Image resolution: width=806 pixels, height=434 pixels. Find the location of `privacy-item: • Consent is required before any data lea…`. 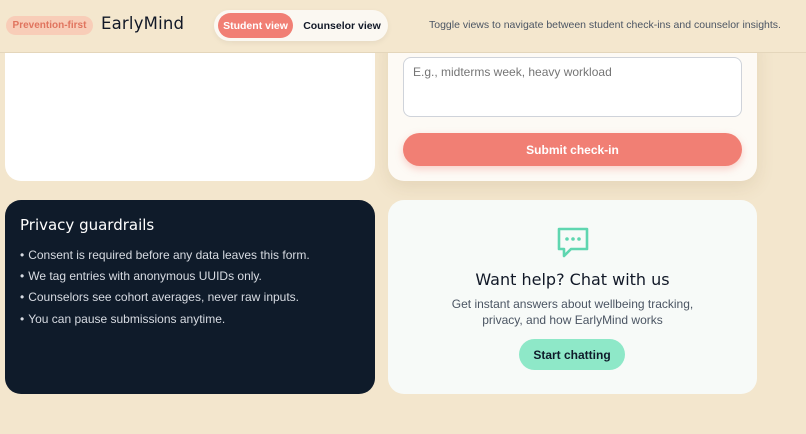

privacy-item: • Consent is required before any data lea… is located at coordinates (165, 255).